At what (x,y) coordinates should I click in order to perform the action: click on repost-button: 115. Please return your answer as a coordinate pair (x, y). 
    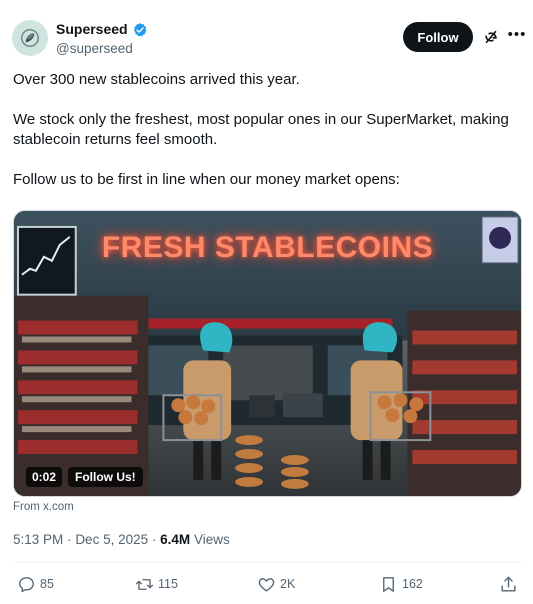
    Looking at the image, I should click on (156, 584).